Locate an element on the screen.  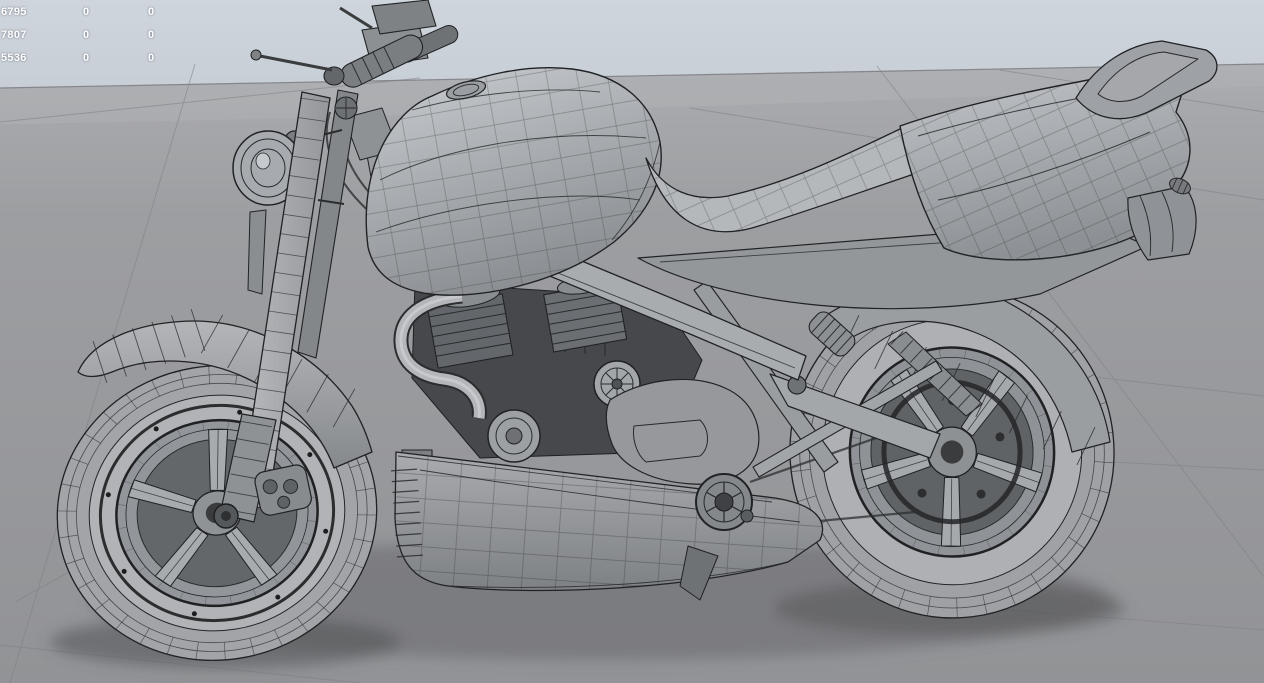
stat-value: 7807 is located at coordinates (14, 35).